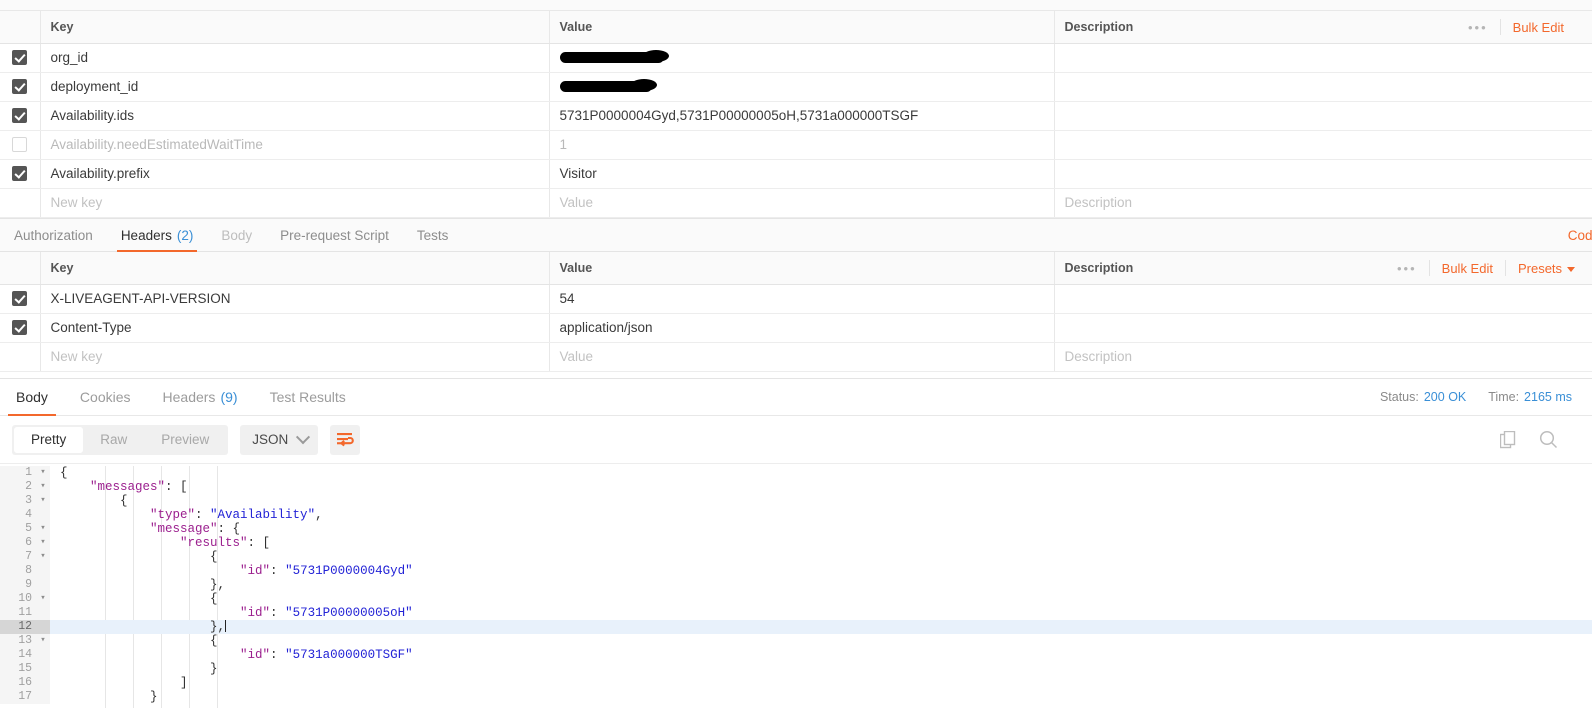  What do you see at coordinates (796, 473) in the screenshot?
I see `code-line: 1 ▾ {` at bounding box center [796, 473].